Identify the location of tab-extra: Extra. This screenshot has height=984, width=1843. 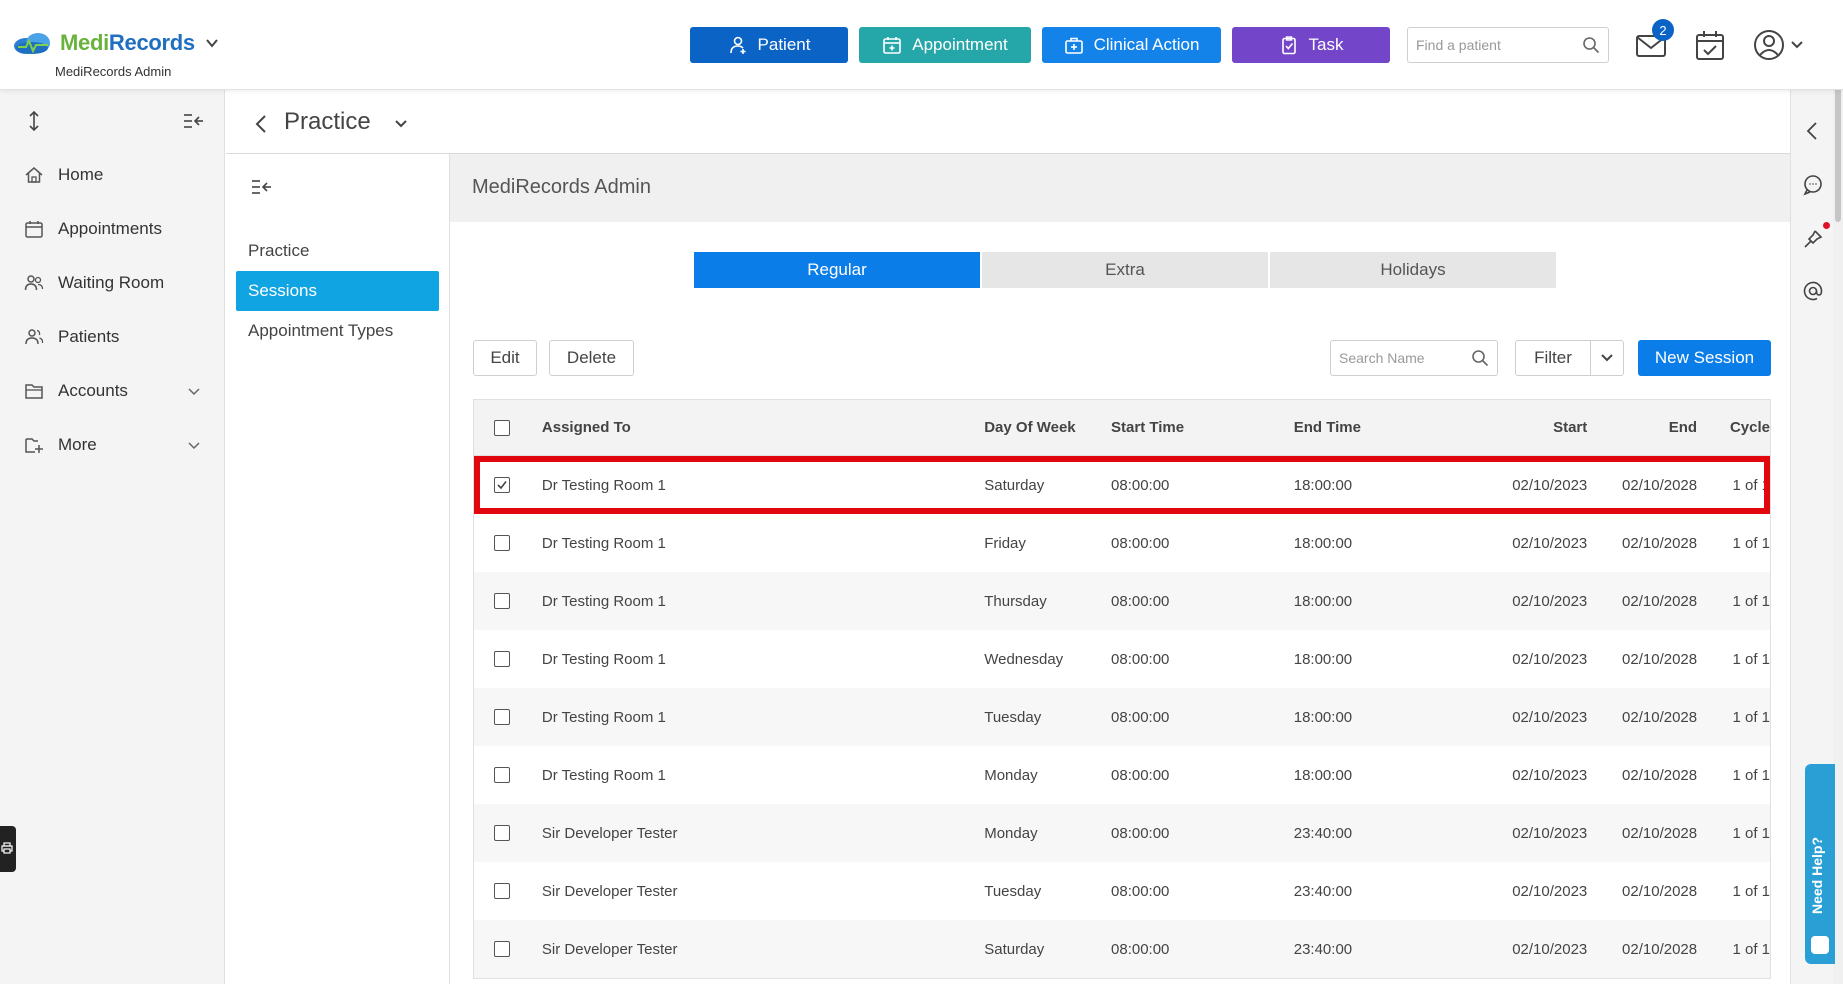
(1125, 270).